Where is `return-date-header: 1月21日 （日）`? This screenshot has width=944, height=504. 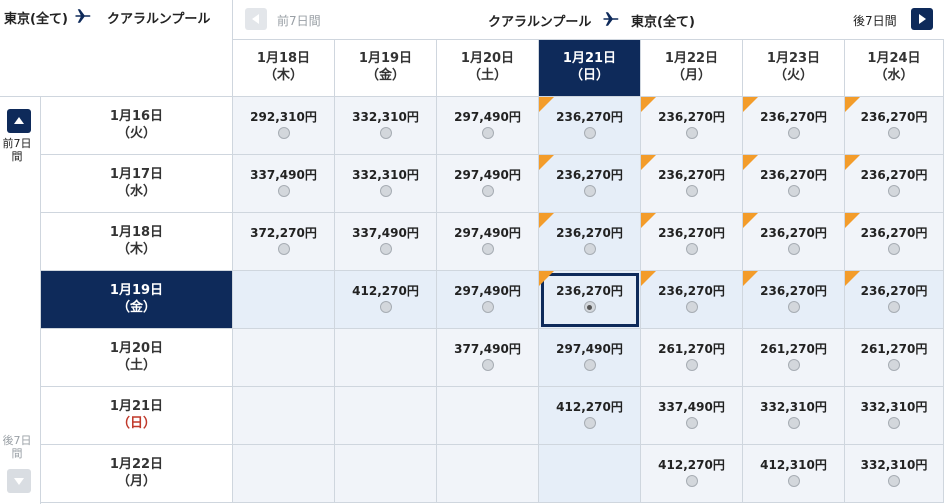 return-date-header: 1月21日 （日） is located at coordinates (590, 68).